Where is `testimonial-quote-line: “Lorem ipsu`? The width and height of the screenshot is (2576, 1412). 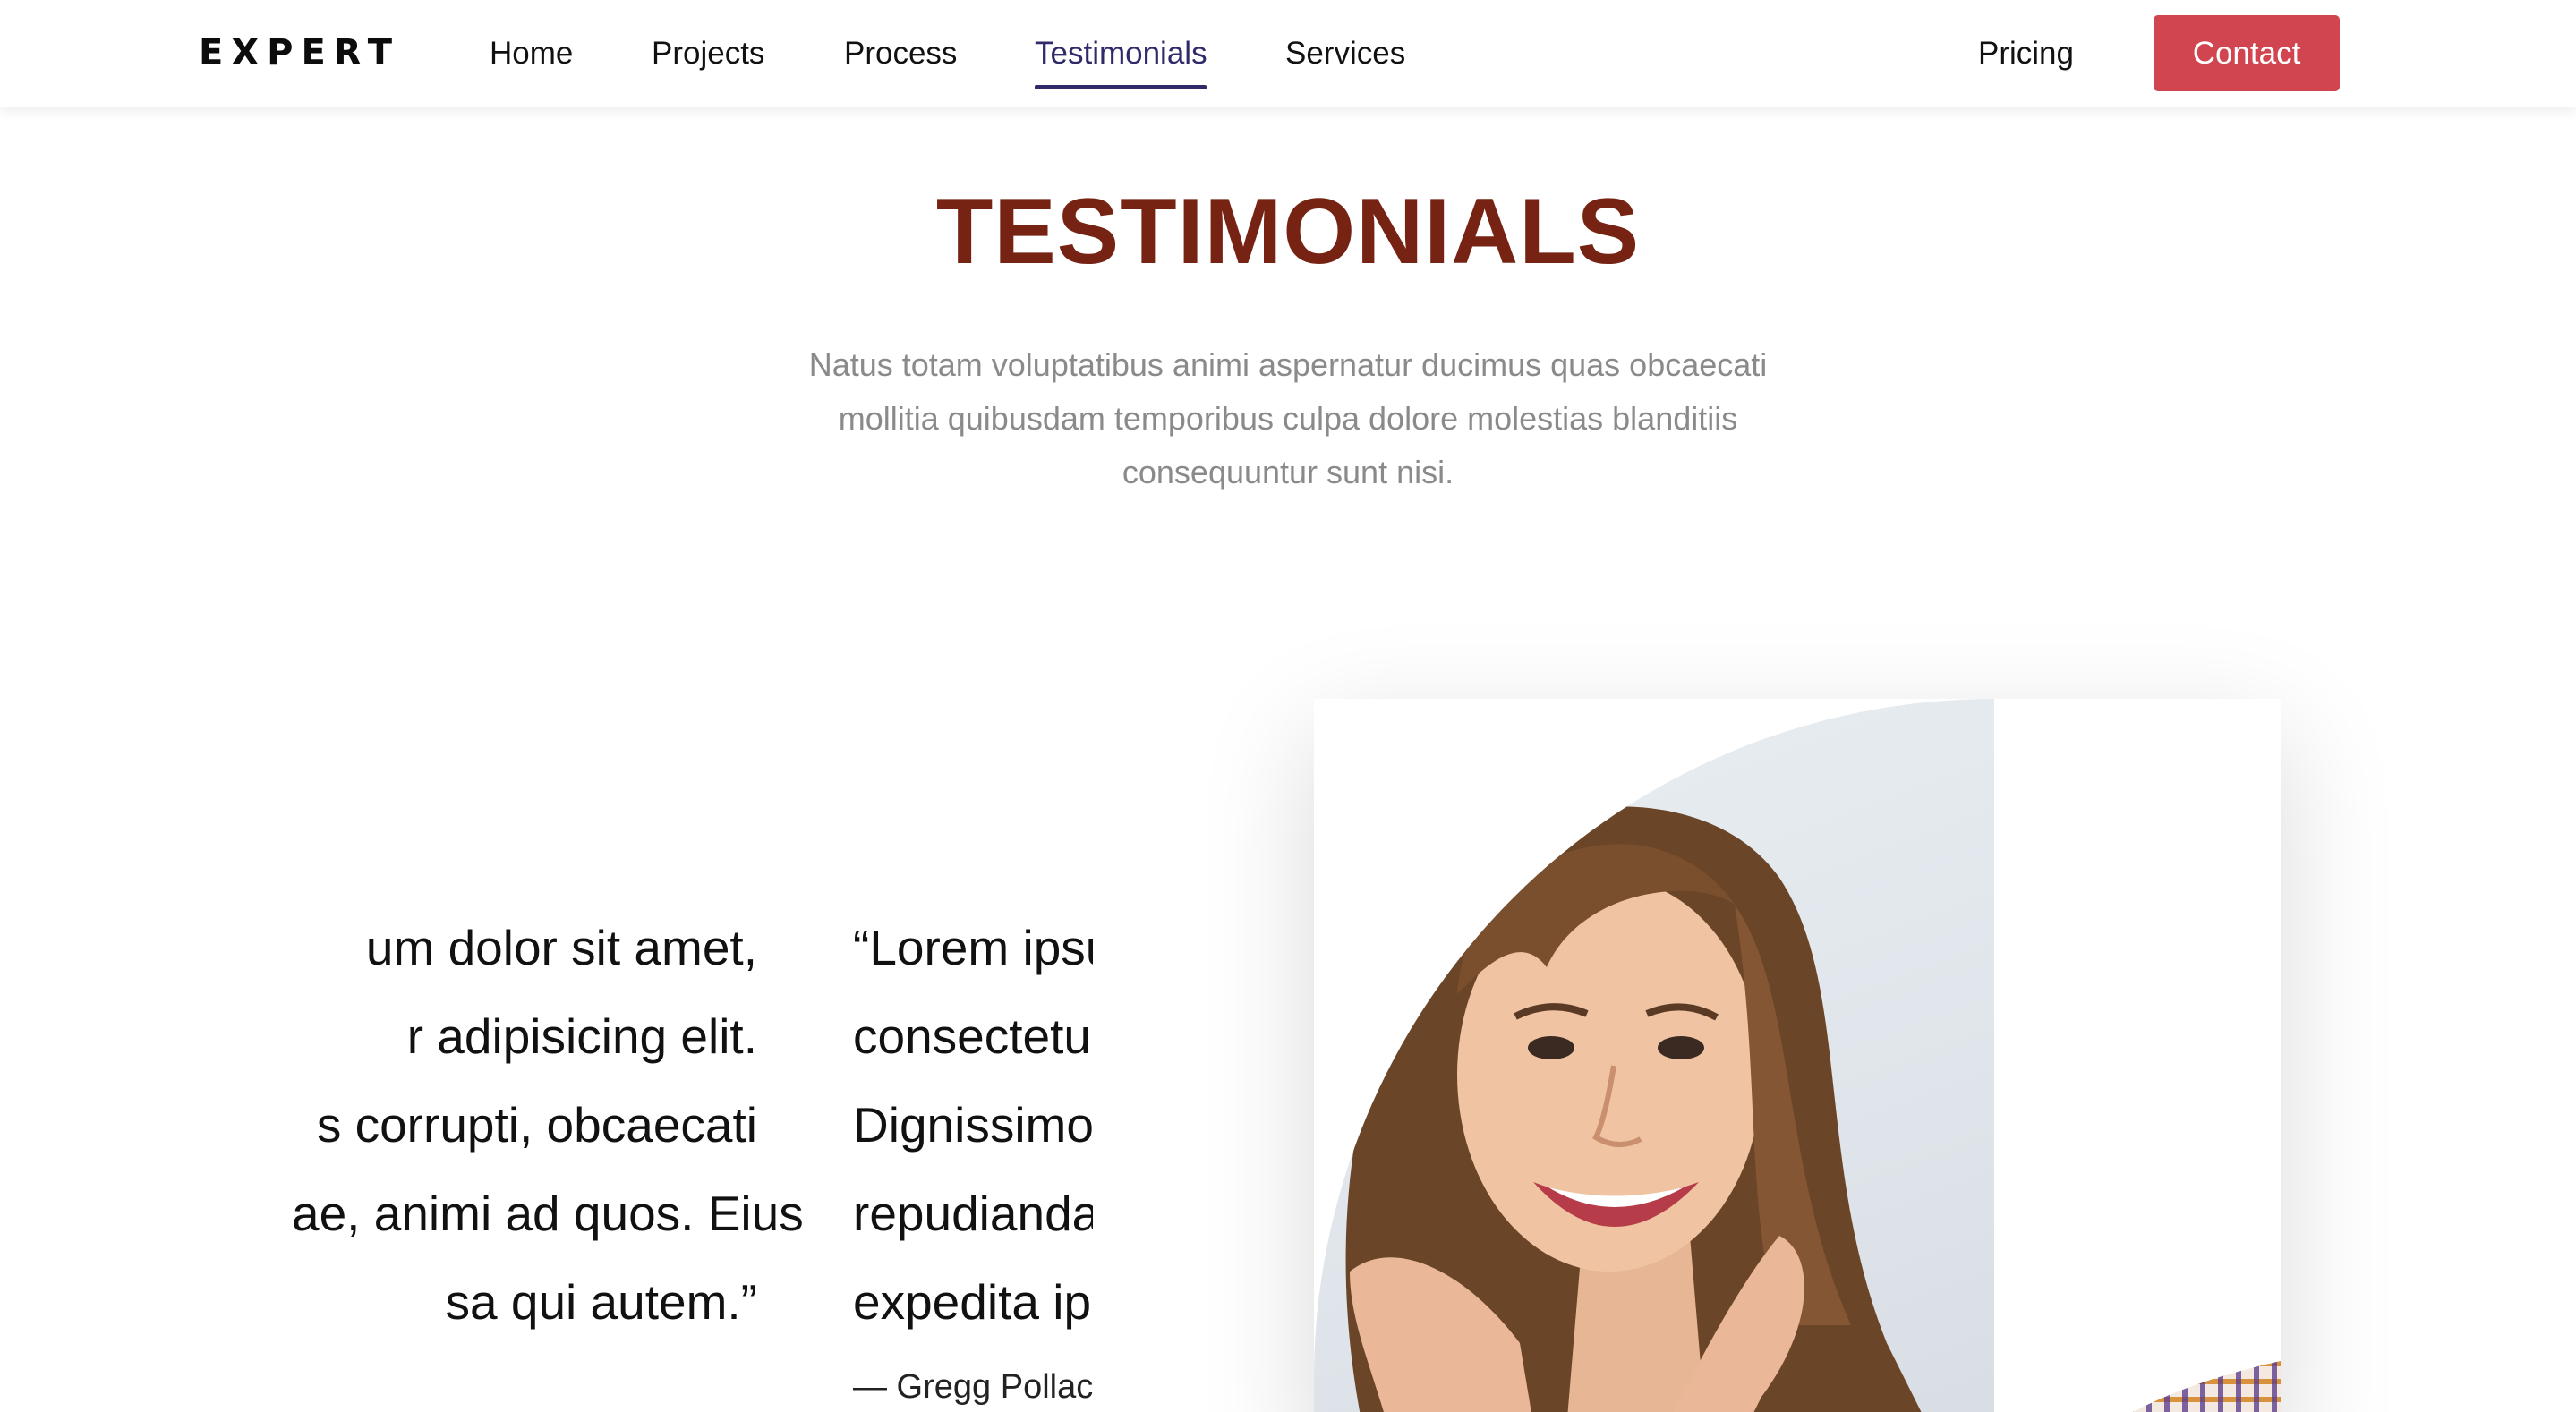
testimonial-quote-line: “Lorem ipsu is located at coordinates (973, 948).